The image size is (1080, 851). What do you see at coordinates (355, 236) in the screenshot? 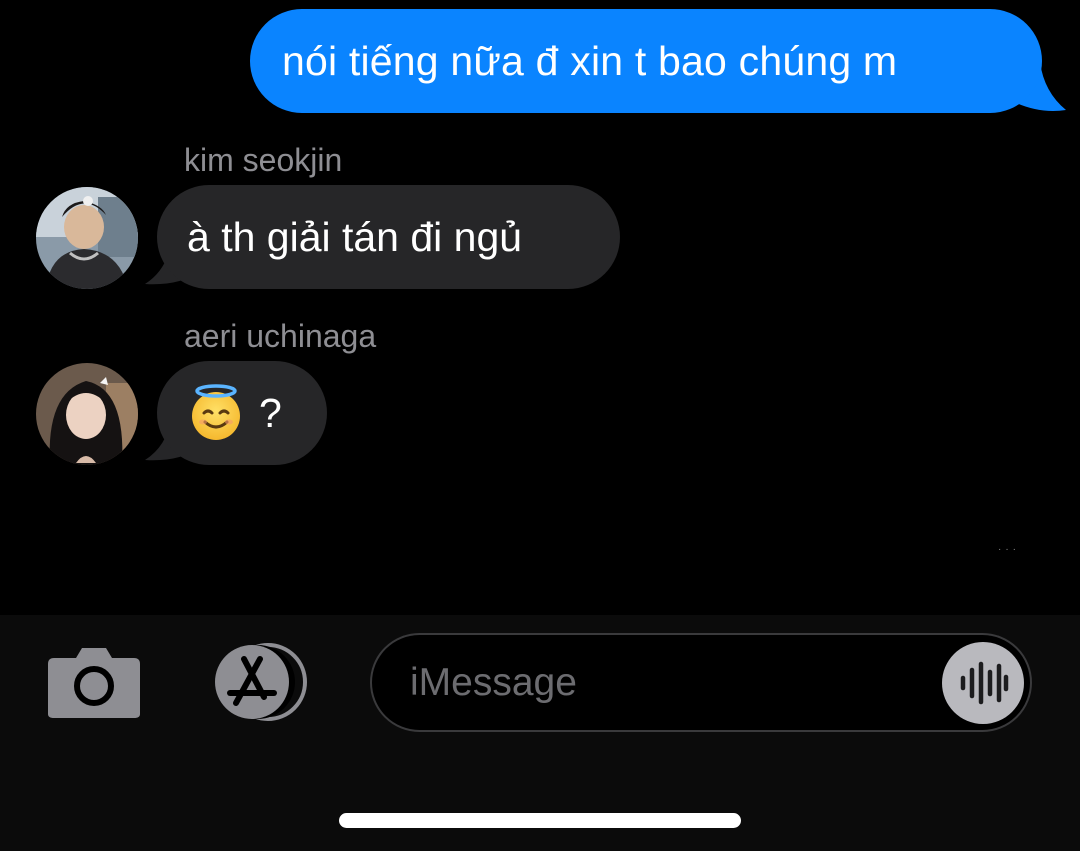
I see `incoming-message-text: à th giải tán đi ngủ` at bounding box center [355, 236].